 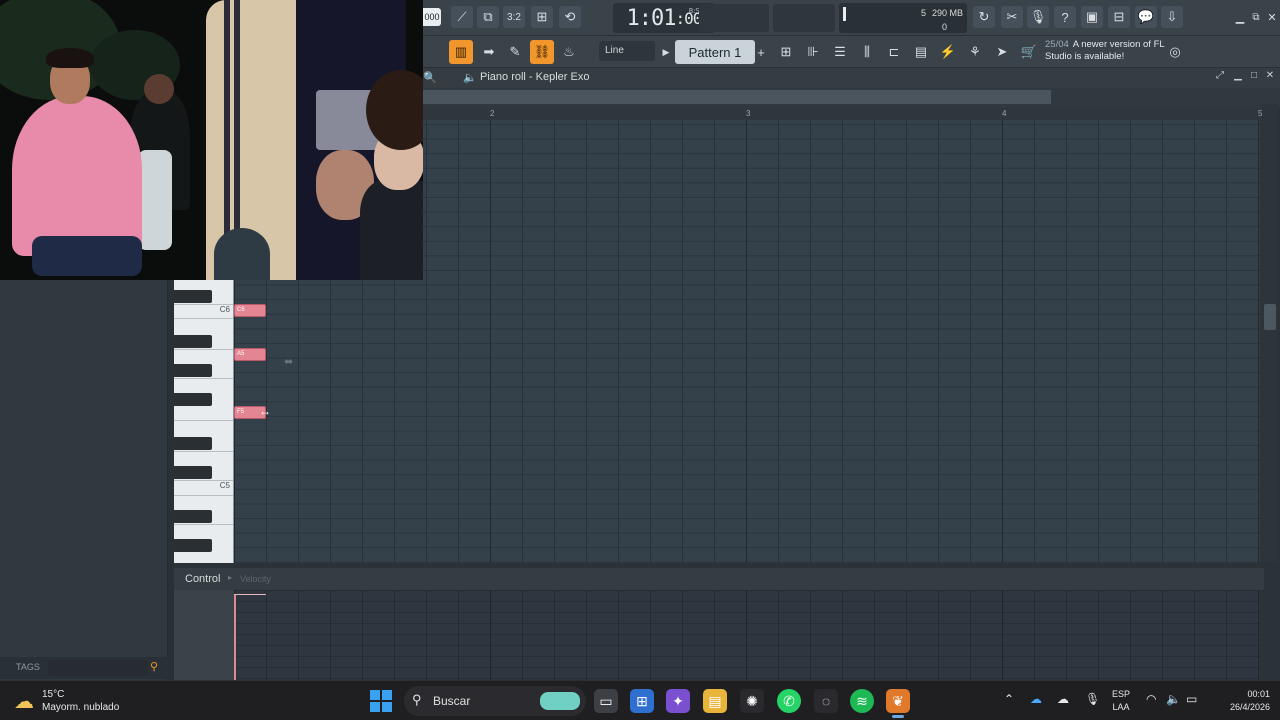 I want to click on search-icon: ⚲, so click(x=154, y=666).